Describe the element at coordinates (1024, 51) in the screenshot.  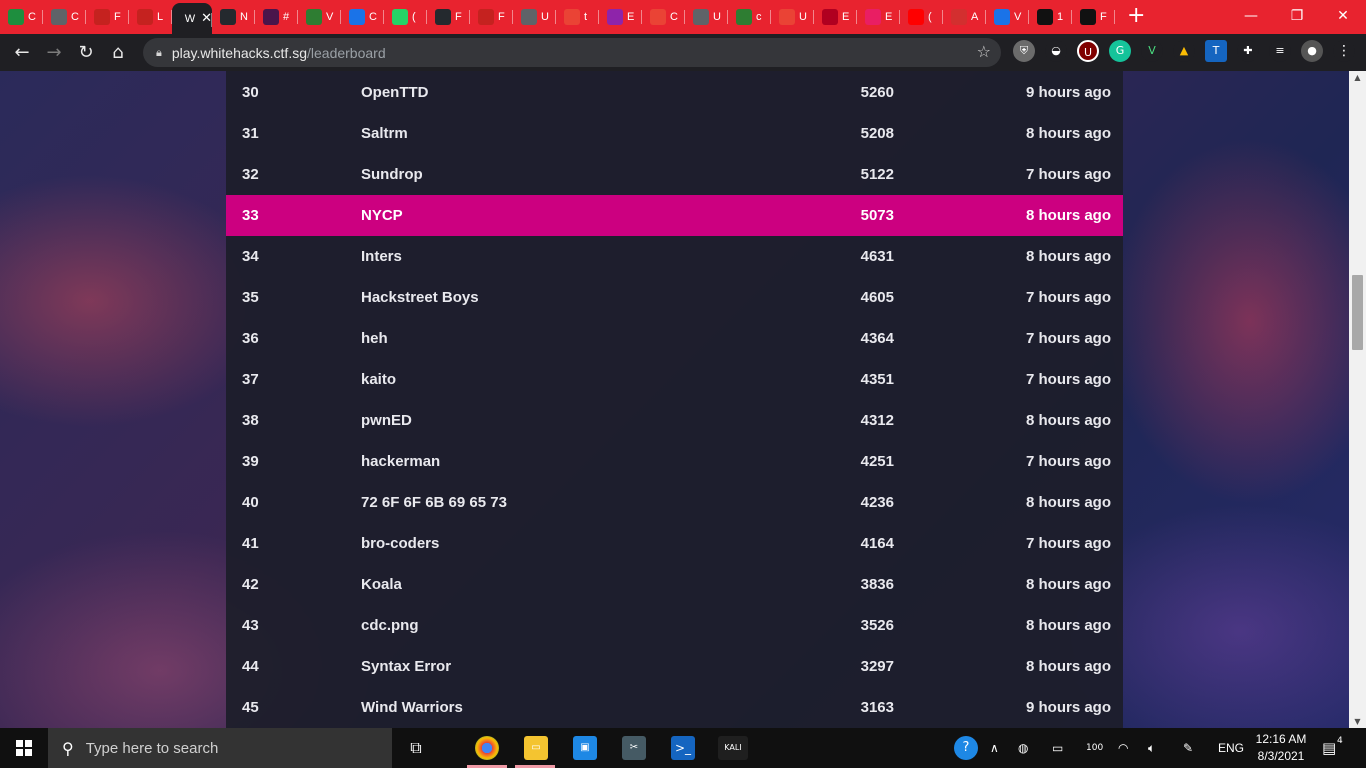
I see `shield-extension-icon: ⛨` at that location.